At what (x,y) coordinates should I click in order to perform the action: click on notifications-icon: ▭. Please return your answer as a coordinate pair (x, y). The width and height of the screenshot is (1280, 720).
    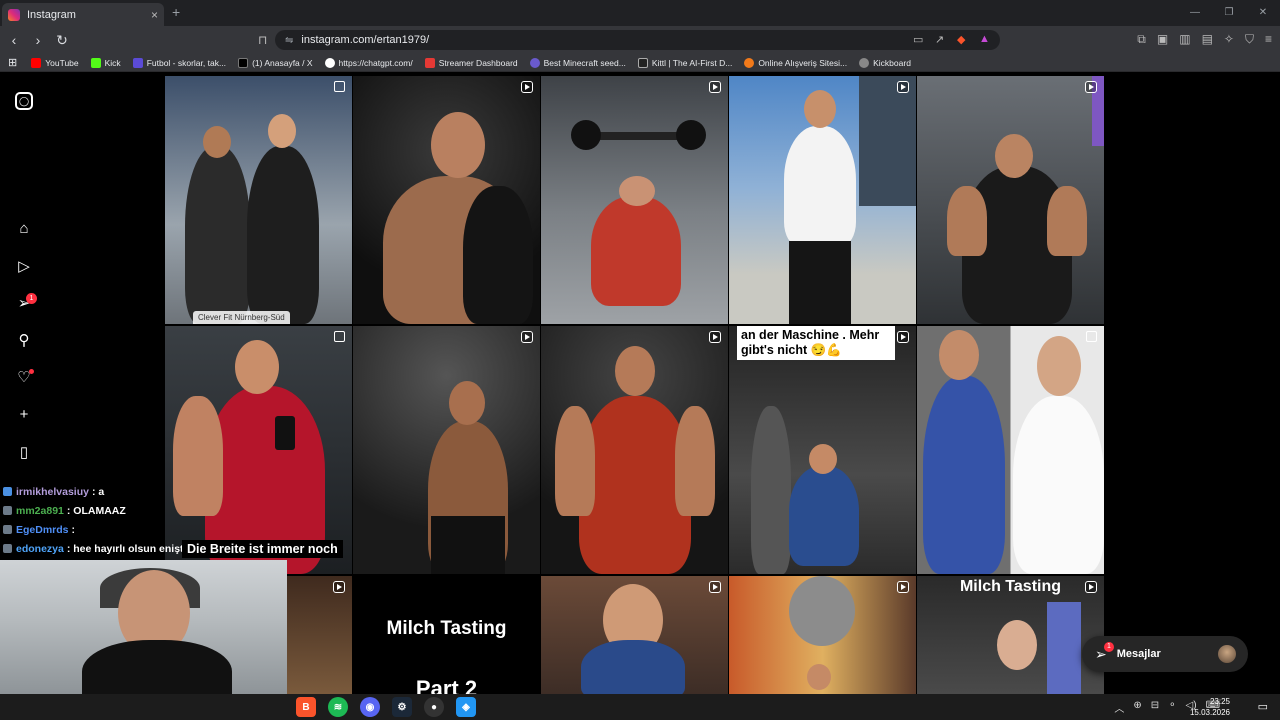
    Looking at the image, I should click on (1263, 706).